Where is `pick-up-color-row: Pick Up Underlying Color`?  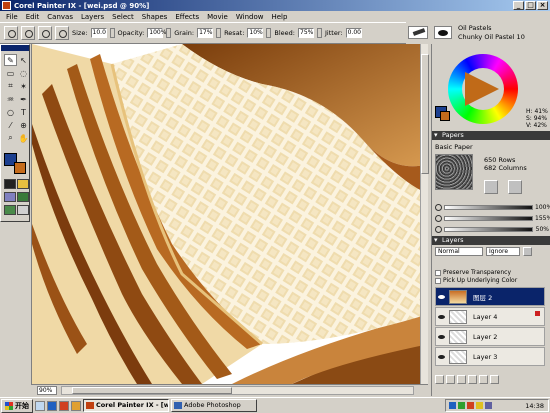
pick-up-color-row: Pick Up Underlying Color is located at coordinates (476, 280).